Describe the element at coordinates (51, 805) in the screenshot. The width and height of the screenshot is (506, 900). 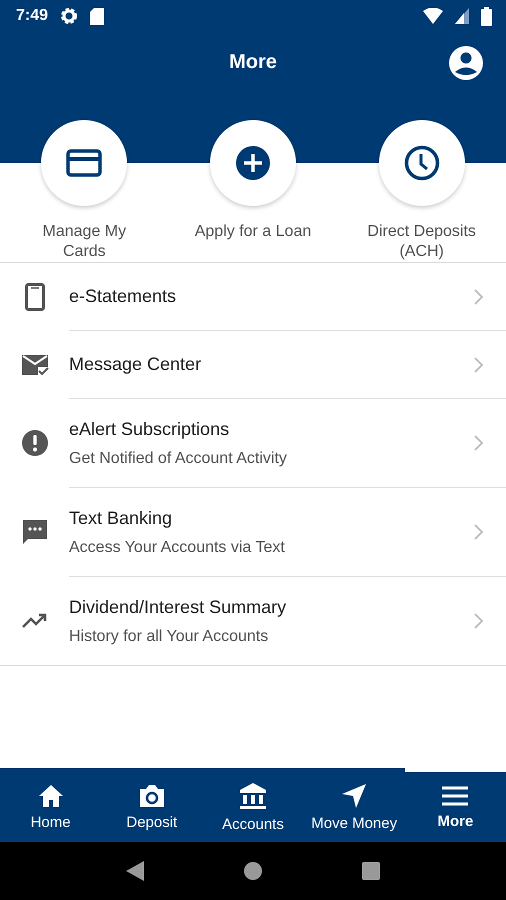
I see `nav-tab: Home` at that location.